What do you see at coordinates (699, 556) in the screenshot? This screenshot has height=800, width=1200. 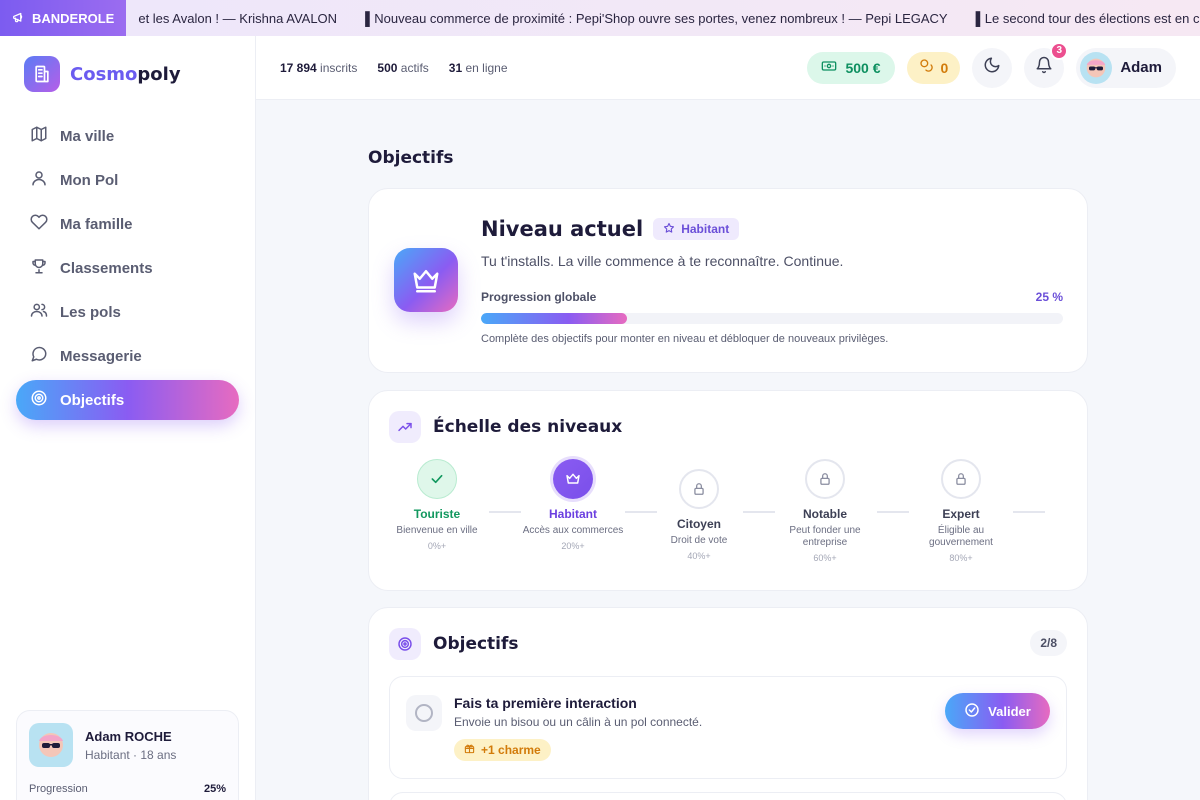 I see `level-step-threshold: 40%+` at bounding box center [699, 556].